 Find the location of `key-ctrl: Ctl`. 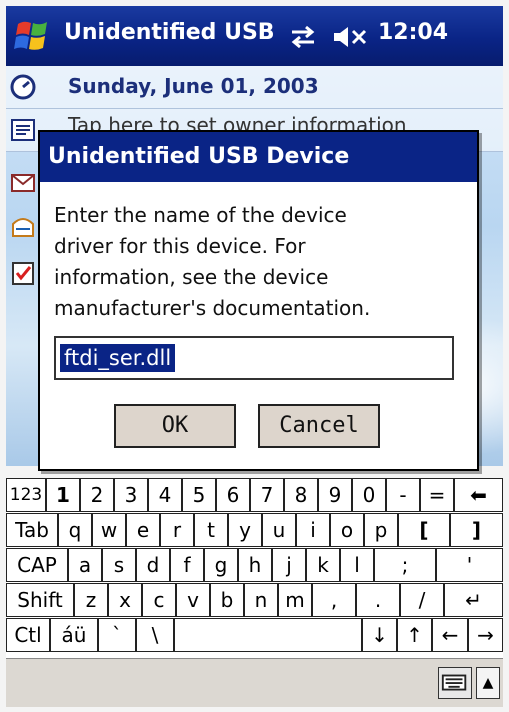

key-ctrl: Ctl is located at coordinates (28, 635).